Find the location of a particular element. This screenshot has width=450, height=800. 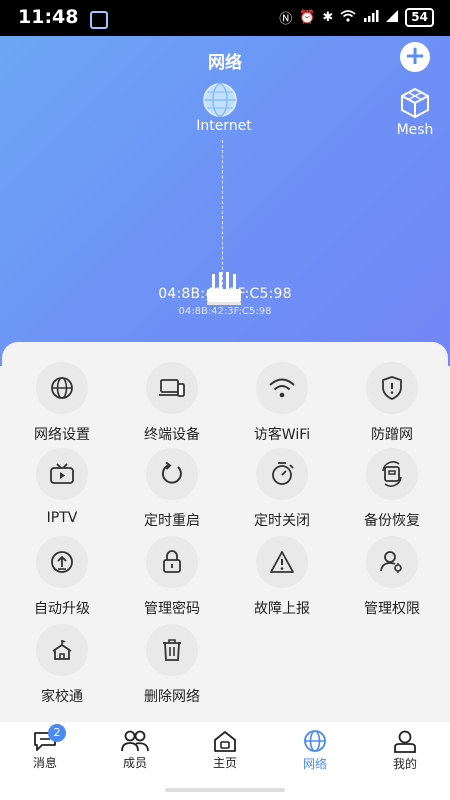

tab-label: 主页 is located at coordinates (224, 762).